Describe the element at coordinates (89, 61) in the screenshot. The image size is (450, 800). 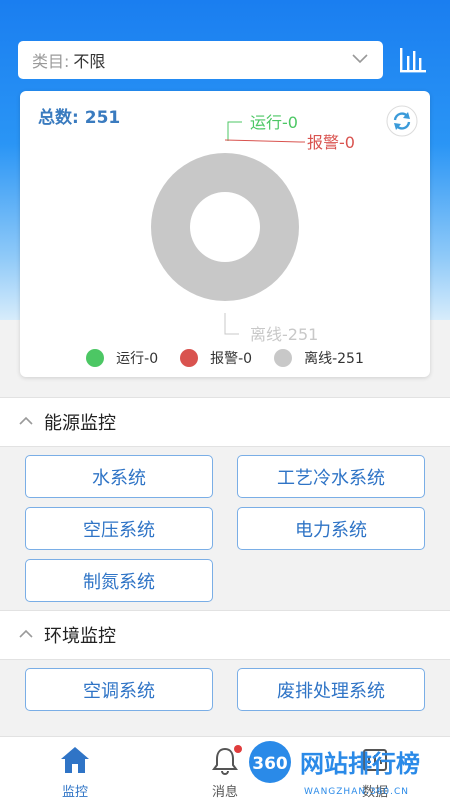
I see `filter-value: 不限` at that location.